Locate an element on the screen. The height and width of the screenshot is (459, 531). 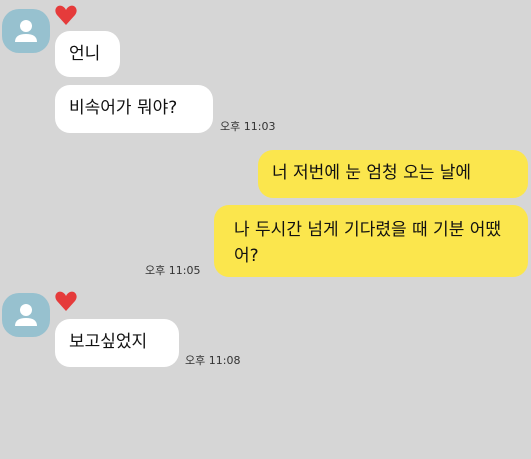
message-timestamp: 오후 11:08 is located at coordinates (213, 360).